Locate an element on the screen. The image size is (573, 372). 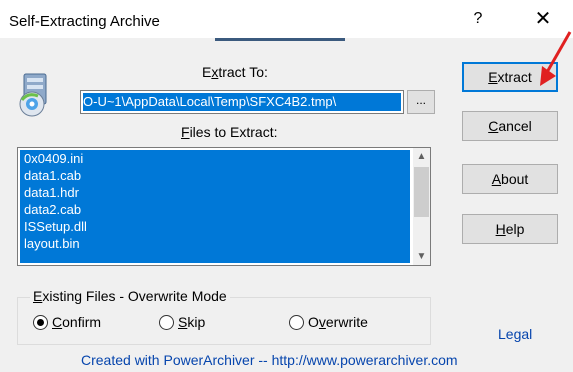
list-item: ISSetup.dll is located at coordinates (215, 226).